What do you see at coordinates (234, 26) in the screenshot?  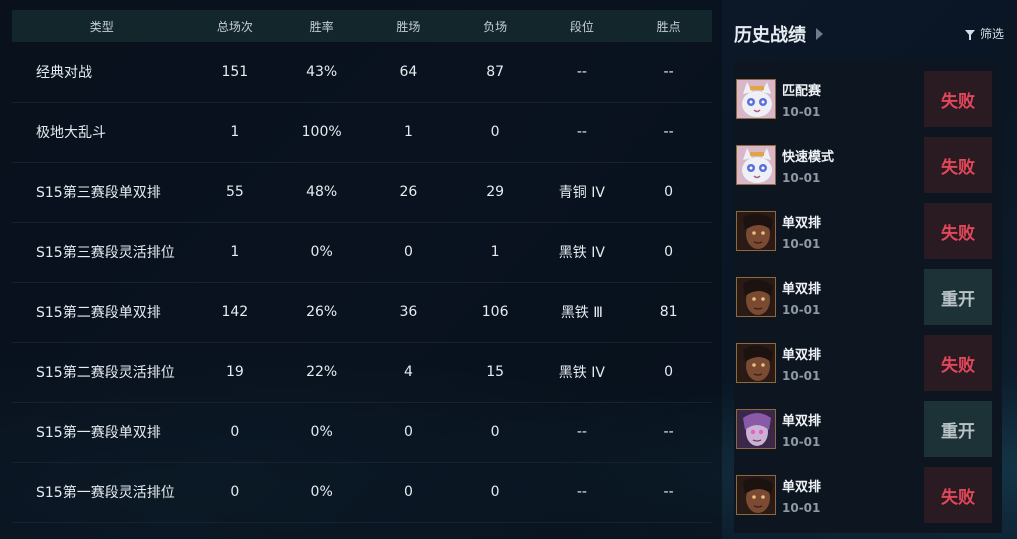 I see `header-total: 总场次` at bounding box center [234, 26].